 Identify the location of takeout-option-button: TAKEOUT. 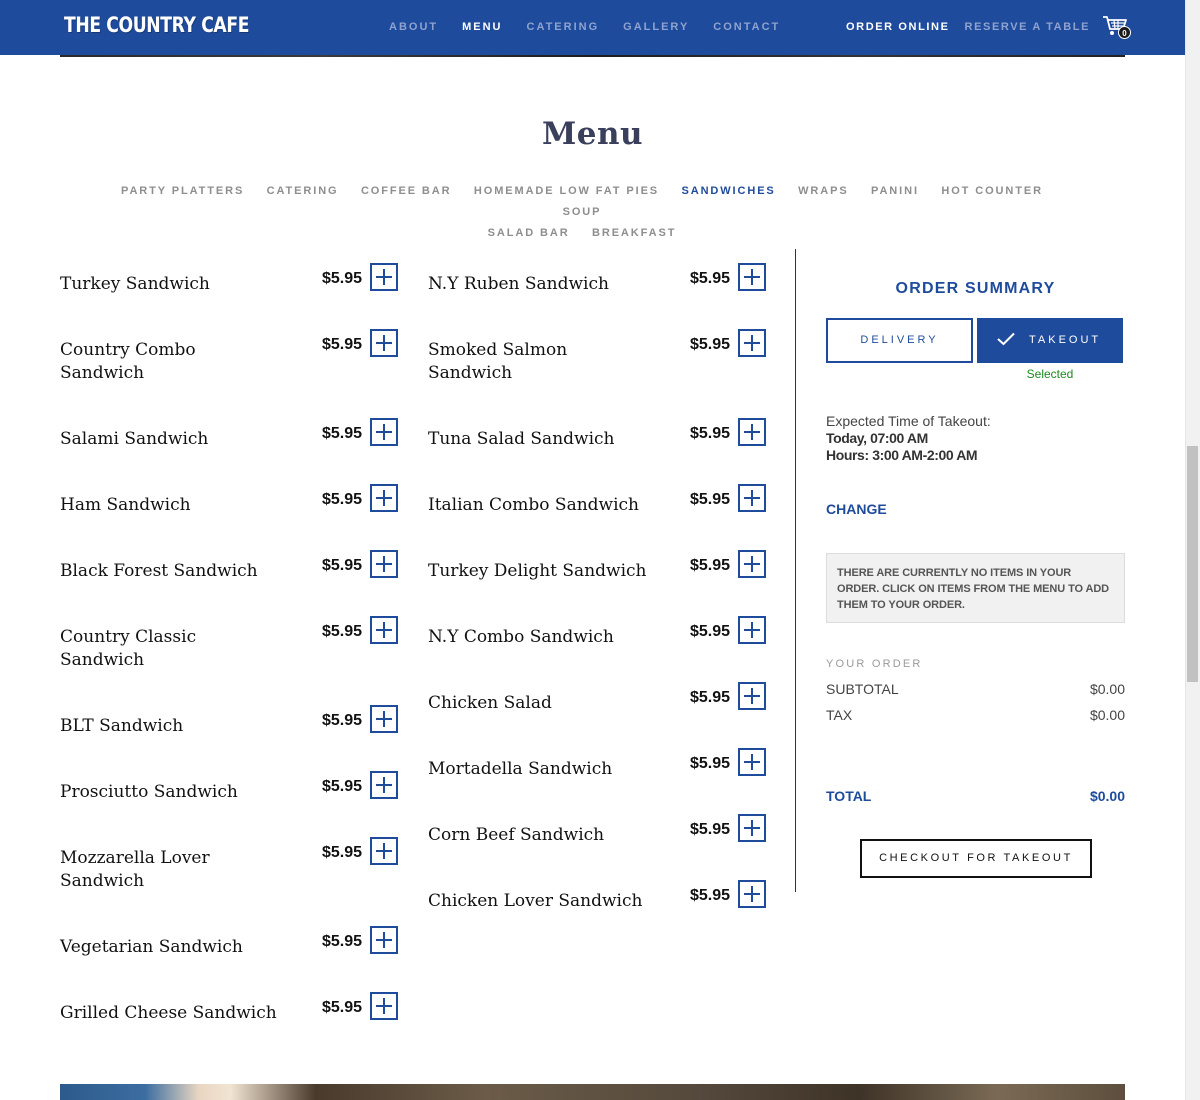
(1050, 340).